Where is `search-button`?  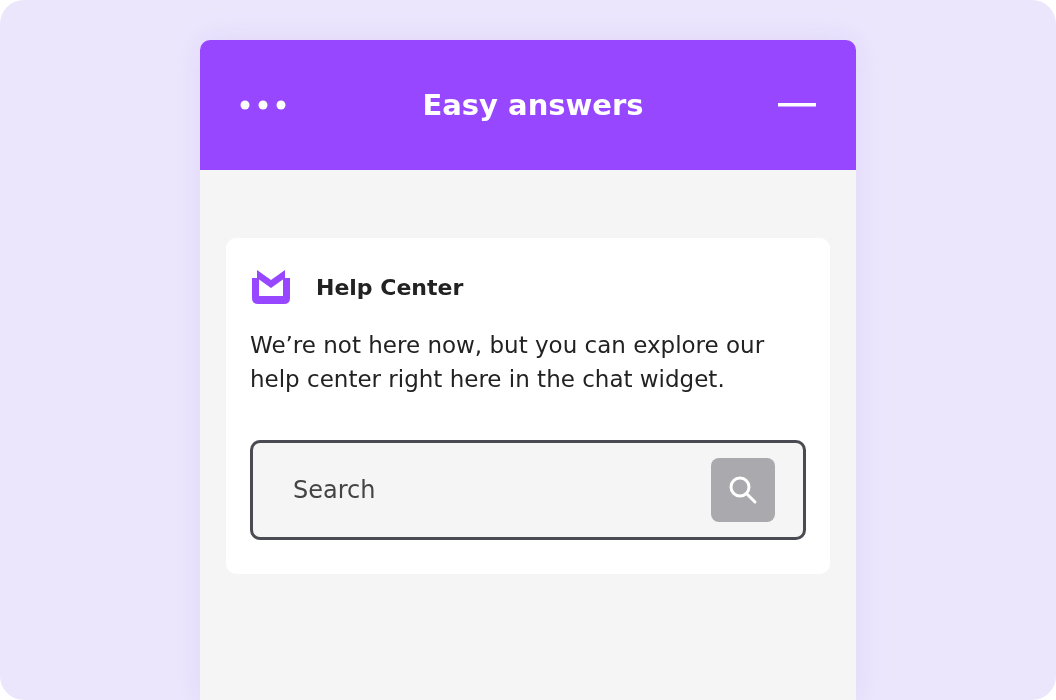 search-button is located at coordinates (743, 490).